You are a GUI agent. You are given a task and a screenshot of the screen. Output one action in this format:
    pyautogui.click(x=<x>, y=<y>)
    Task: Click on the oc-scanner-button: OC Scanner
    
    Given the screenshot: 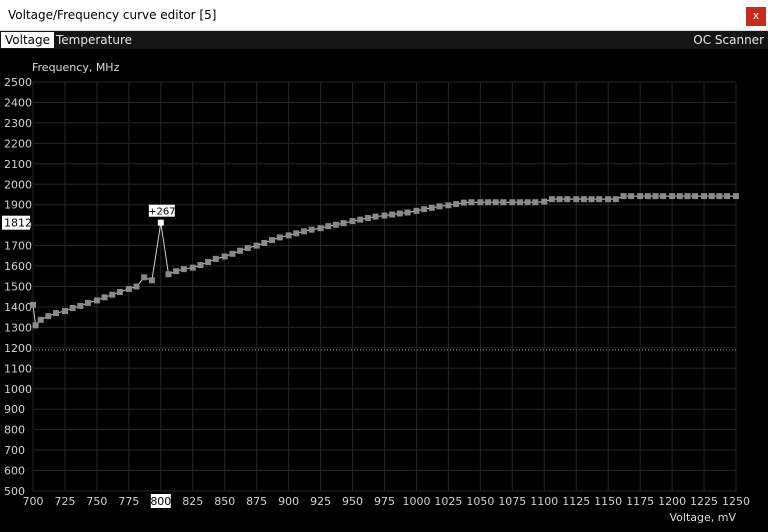 What is the action you would take?
    pyautogui.click(x=728, y=40)
    